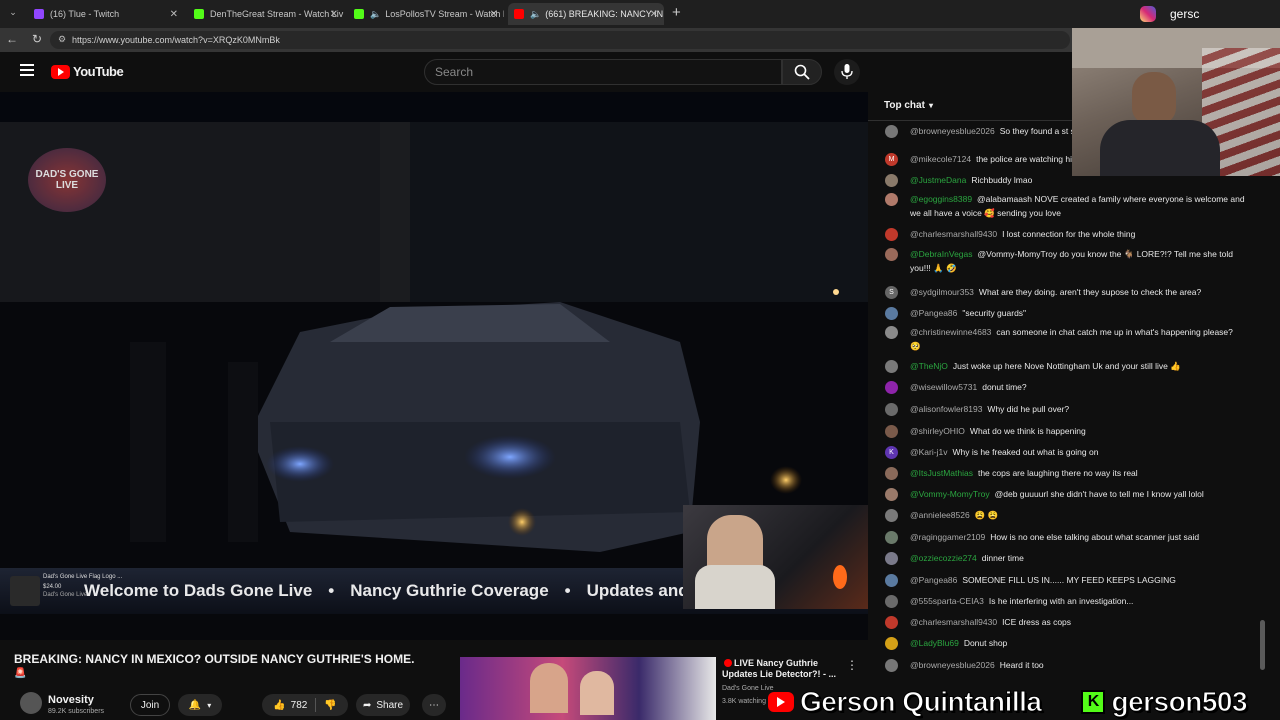 This screenshot has width=1280, height=720. I want to click on chat-username: @egoggins8389, so click(941, 199).